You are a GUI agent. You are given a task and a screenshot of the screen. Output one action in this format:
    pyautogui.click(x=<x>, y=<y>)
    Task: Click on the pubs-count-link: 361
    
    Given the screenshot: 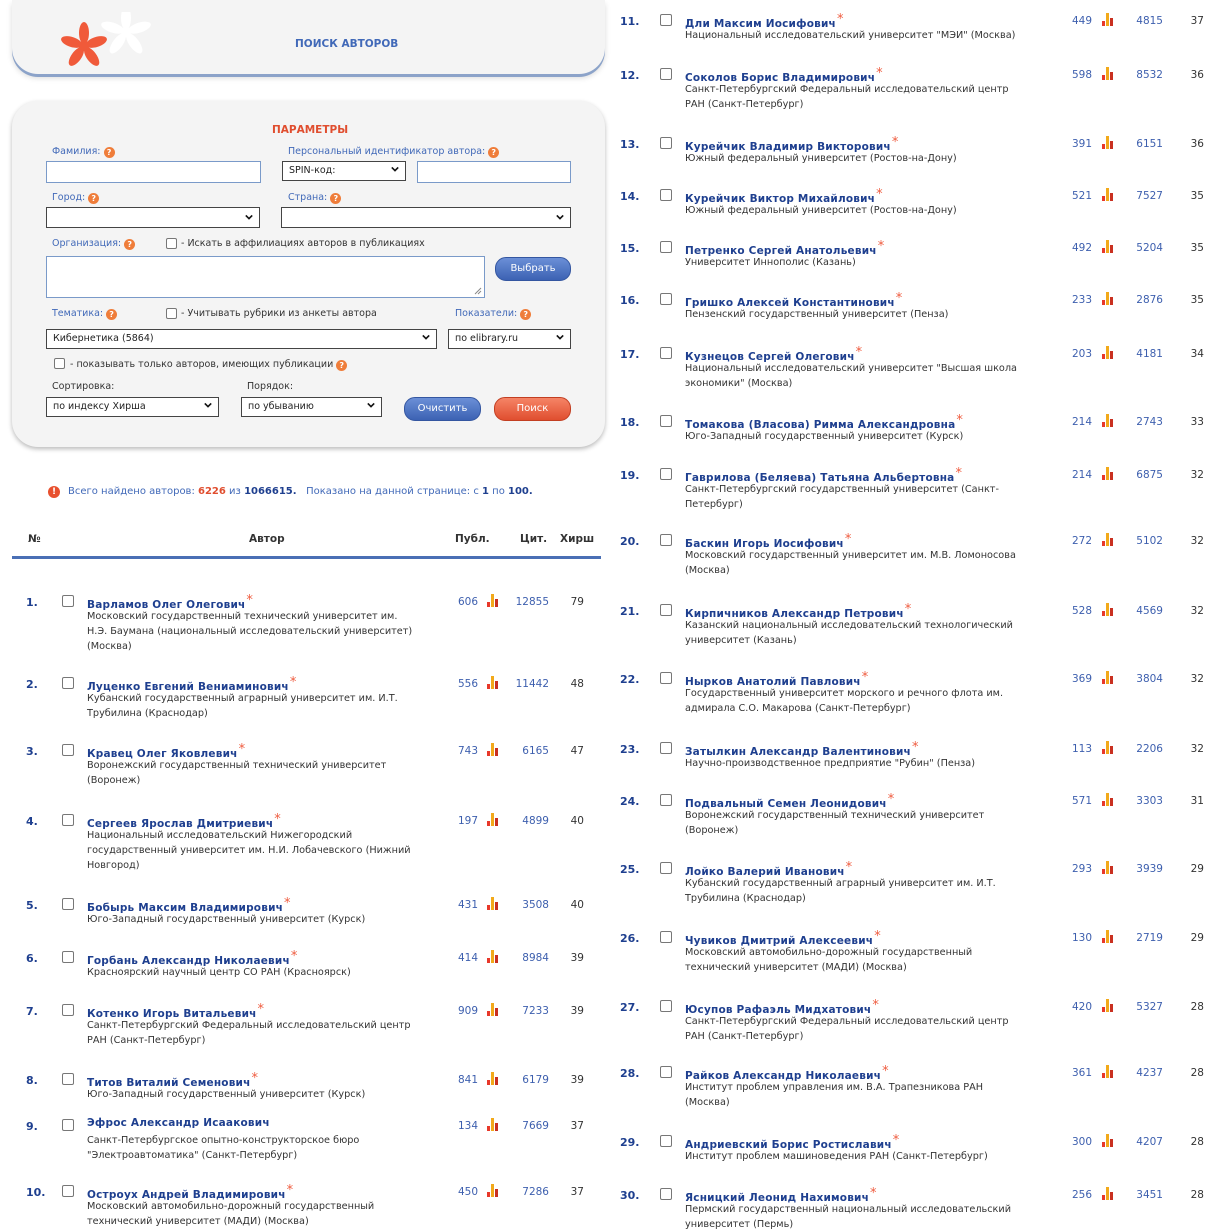 What is the action you would take?
    pyautogui.click(x=1078, y=1073)
    